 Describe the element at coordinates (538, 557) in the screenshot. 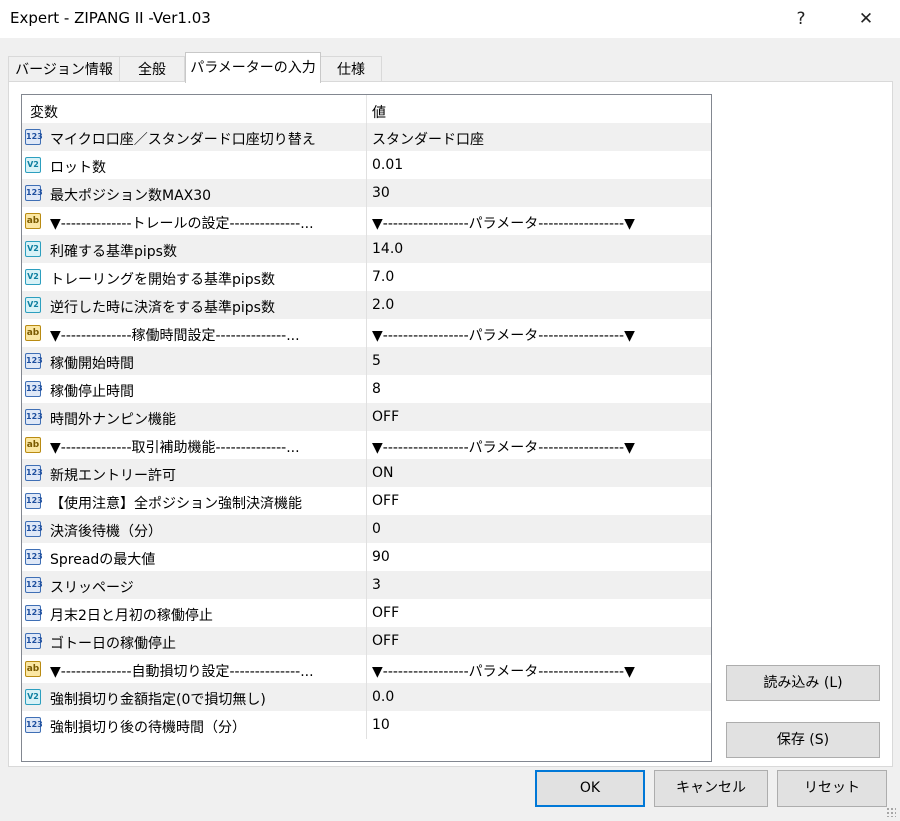

I see `parameter-value: 90` at that location.